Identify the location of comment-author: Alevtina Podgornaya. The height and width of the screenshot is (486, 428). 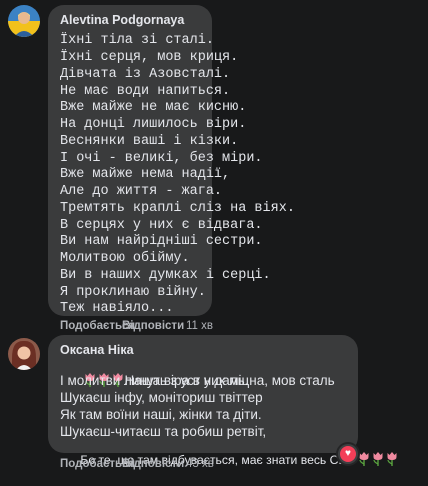
(122, 20).